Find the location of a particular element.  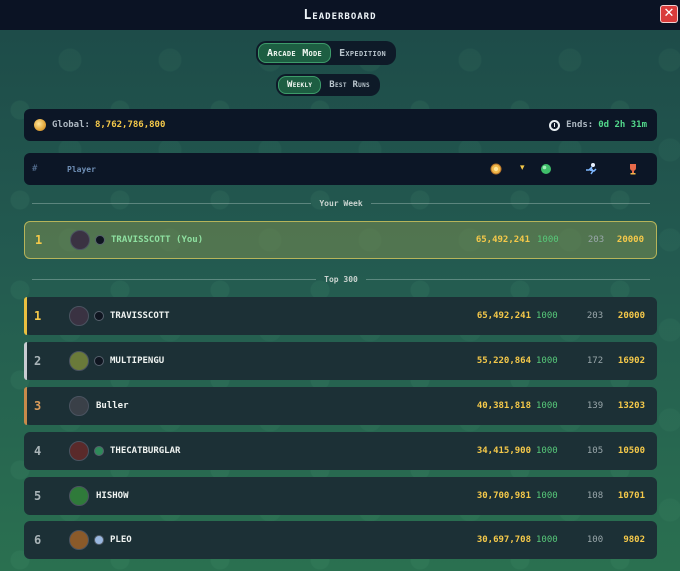

sort-arrow-icon: ▾ is located at coordinates (522, 168).